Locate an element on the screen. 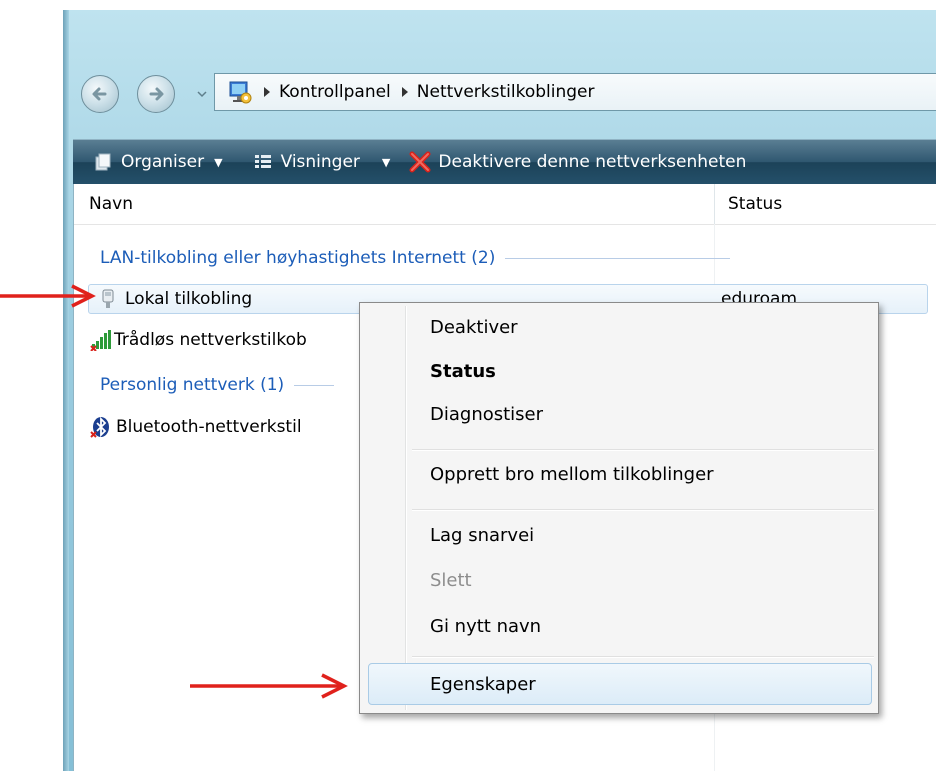  forward-button is located at coordinates (156, 94).